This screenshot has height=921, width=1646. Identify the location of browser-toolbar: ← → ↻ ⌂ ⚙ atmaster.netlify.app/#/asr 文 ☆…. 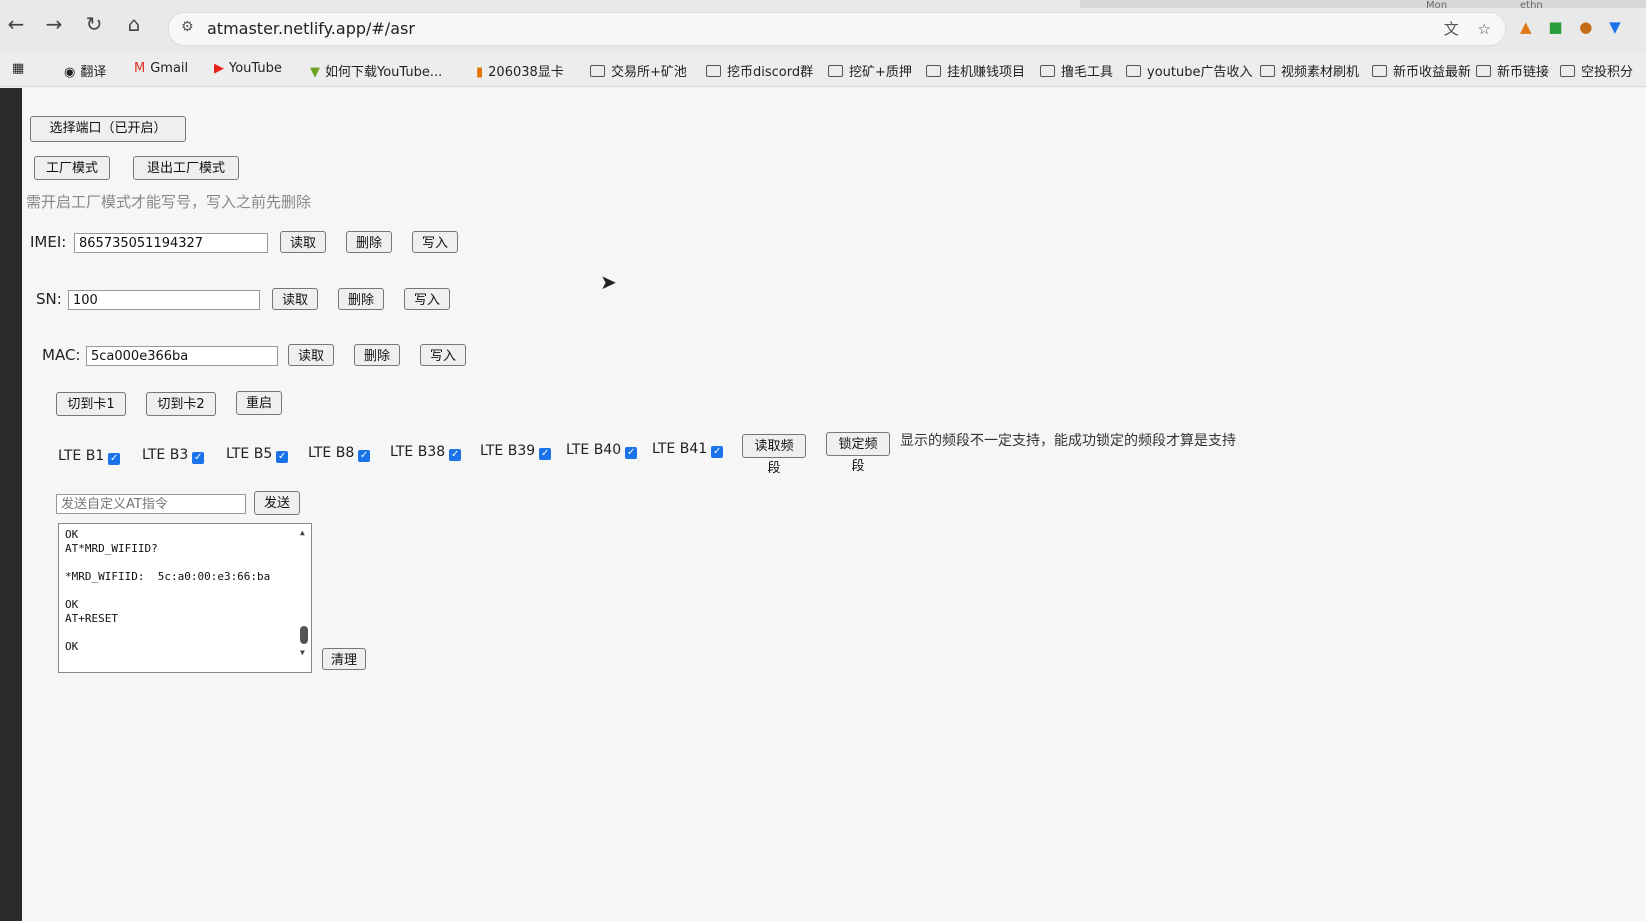
(823, 26).